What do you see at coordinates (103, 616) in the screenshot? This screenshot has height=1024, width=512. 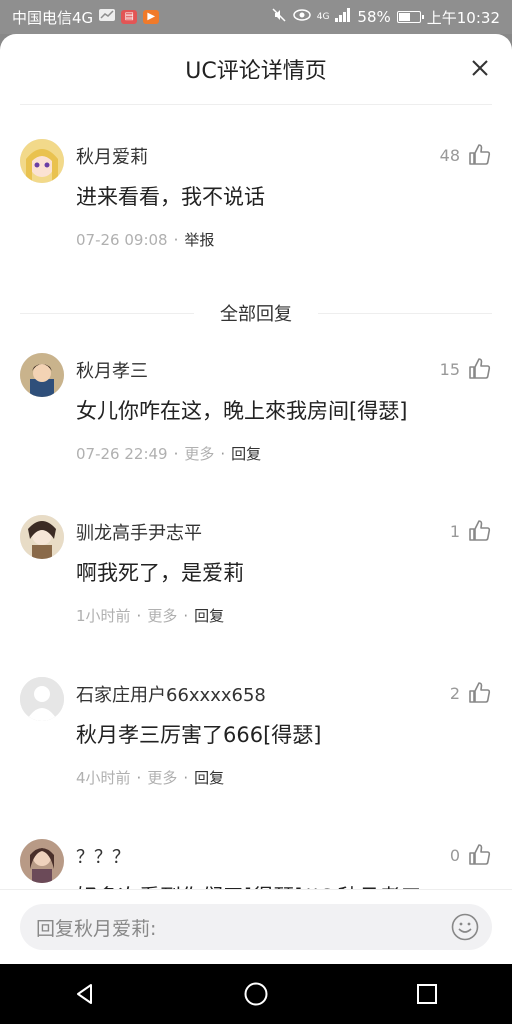 I see `comment-time: 1小时前` at bounding box center [103, 616].